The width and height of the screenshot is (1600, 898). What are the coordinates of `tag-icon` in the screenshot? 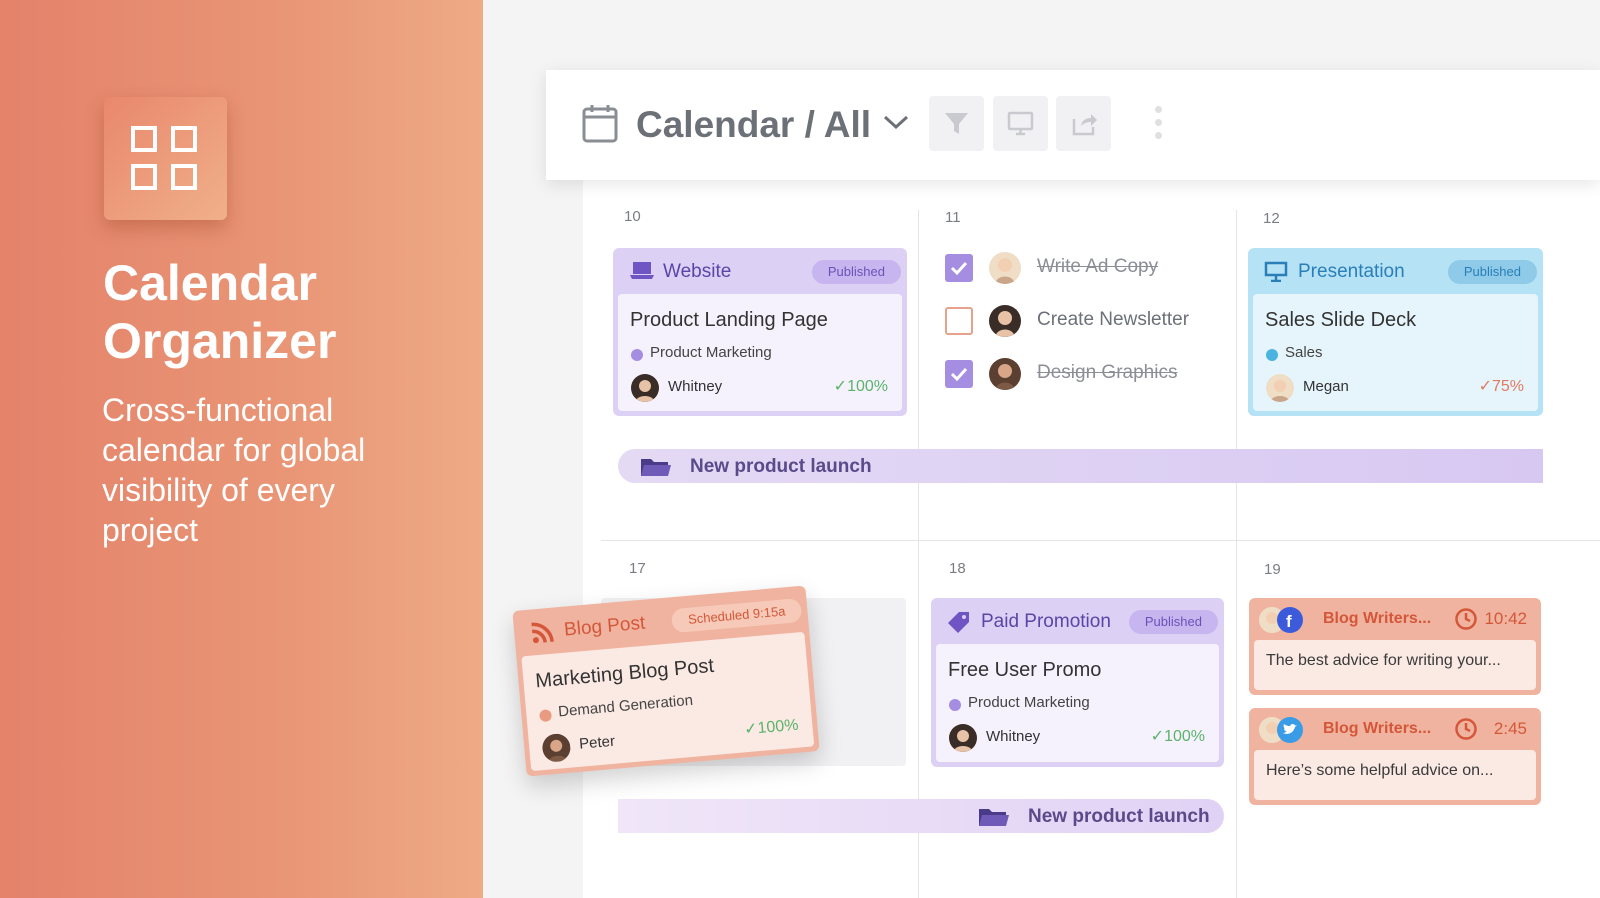 It's located at (958, 622).